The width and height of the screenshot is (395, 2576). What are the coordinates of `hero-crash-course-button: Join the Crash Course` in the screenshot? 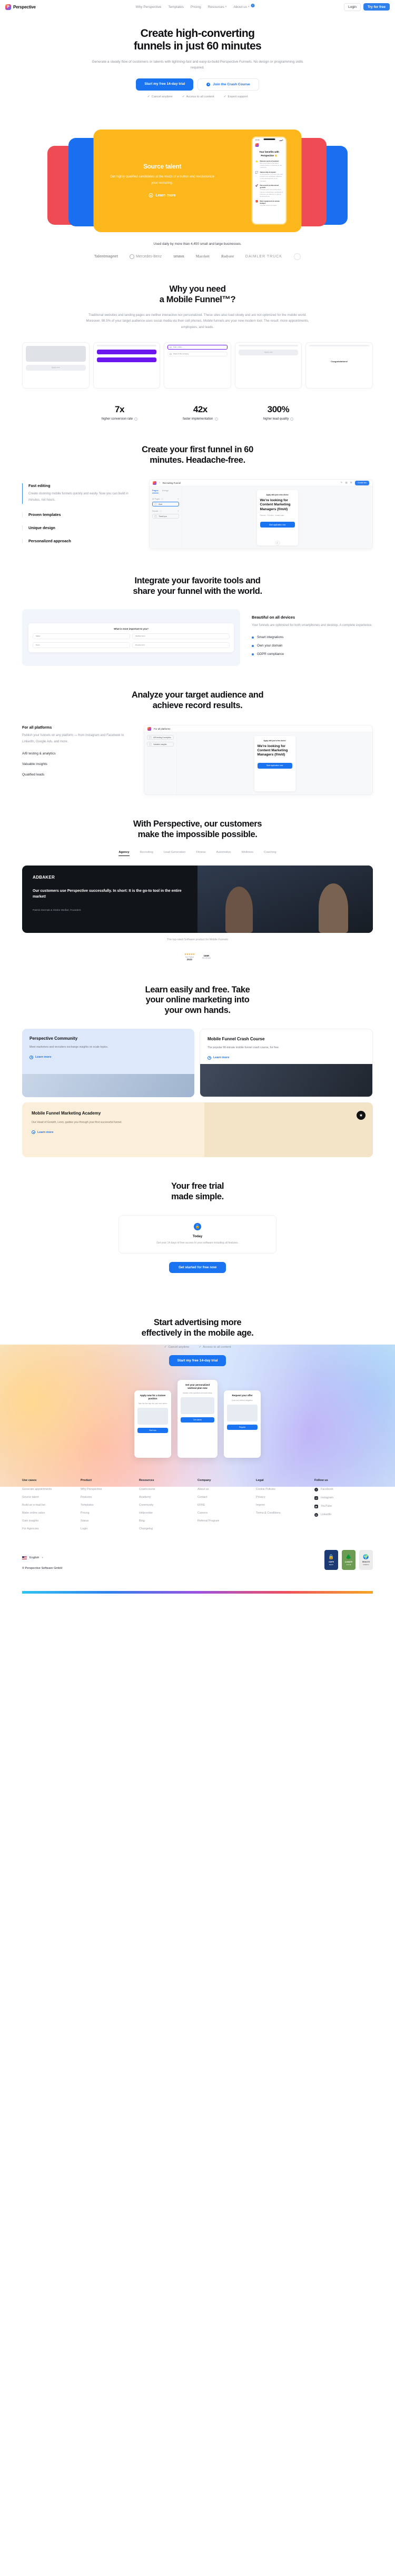 It's located at (228, 85).